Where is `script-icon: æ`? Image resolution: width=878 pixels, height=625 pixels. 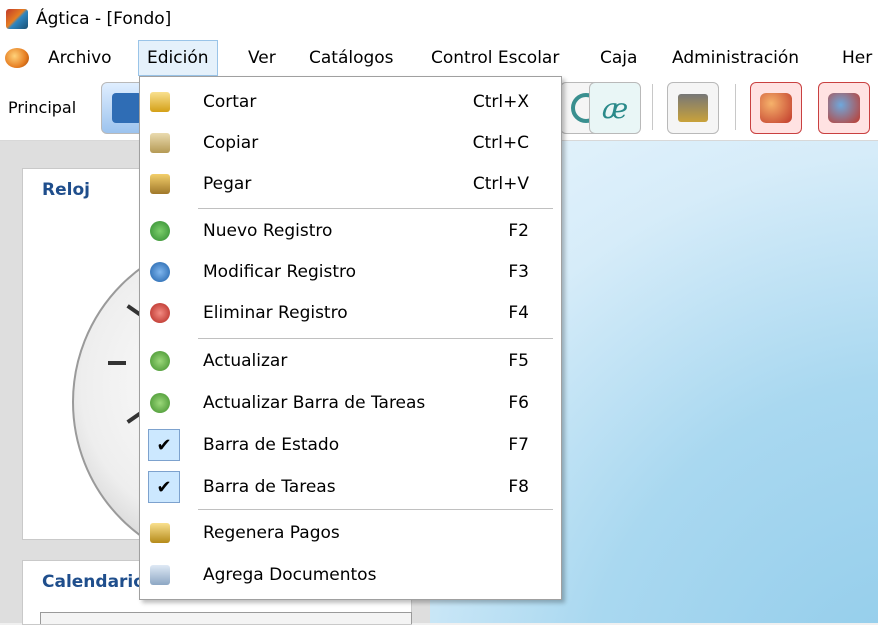
script-icon: æ is located at coordinates (615, 108).